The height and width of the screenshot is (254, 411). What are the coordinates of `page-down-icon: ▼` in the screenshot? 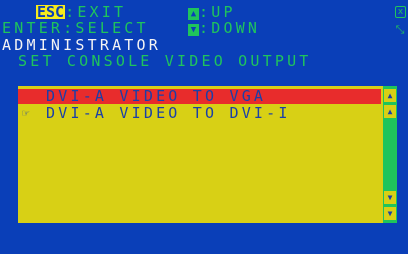 It's located at (390, 197).